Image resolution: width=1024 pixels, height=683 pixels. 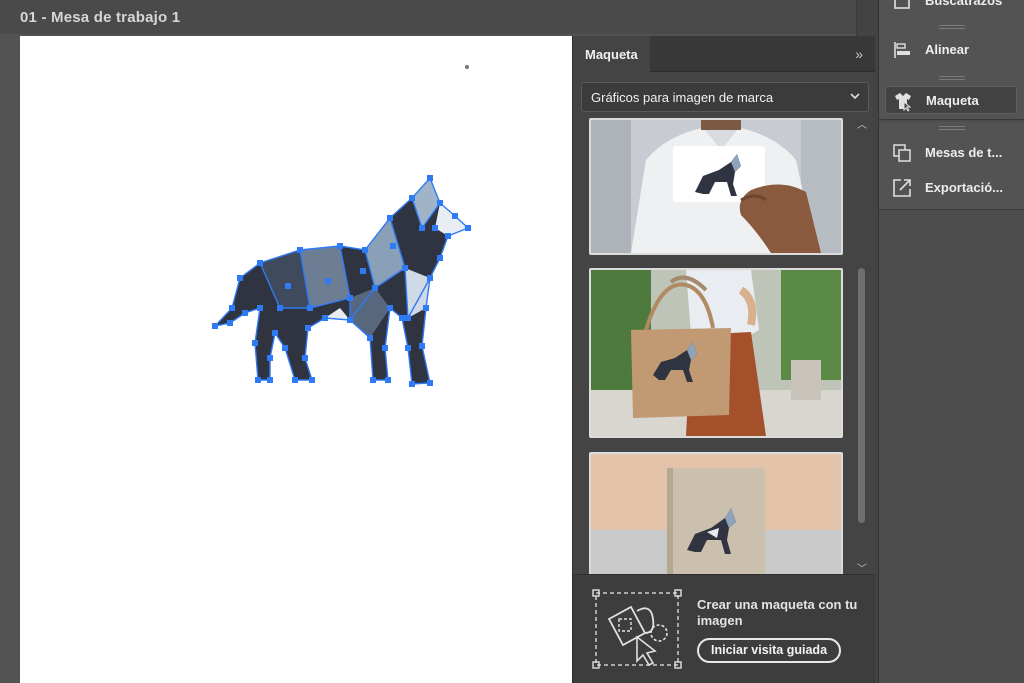 What do you see at coordinates (861, 395) in the screenshot?
I see `scroll-thumb` at bounding box center [861, 395].